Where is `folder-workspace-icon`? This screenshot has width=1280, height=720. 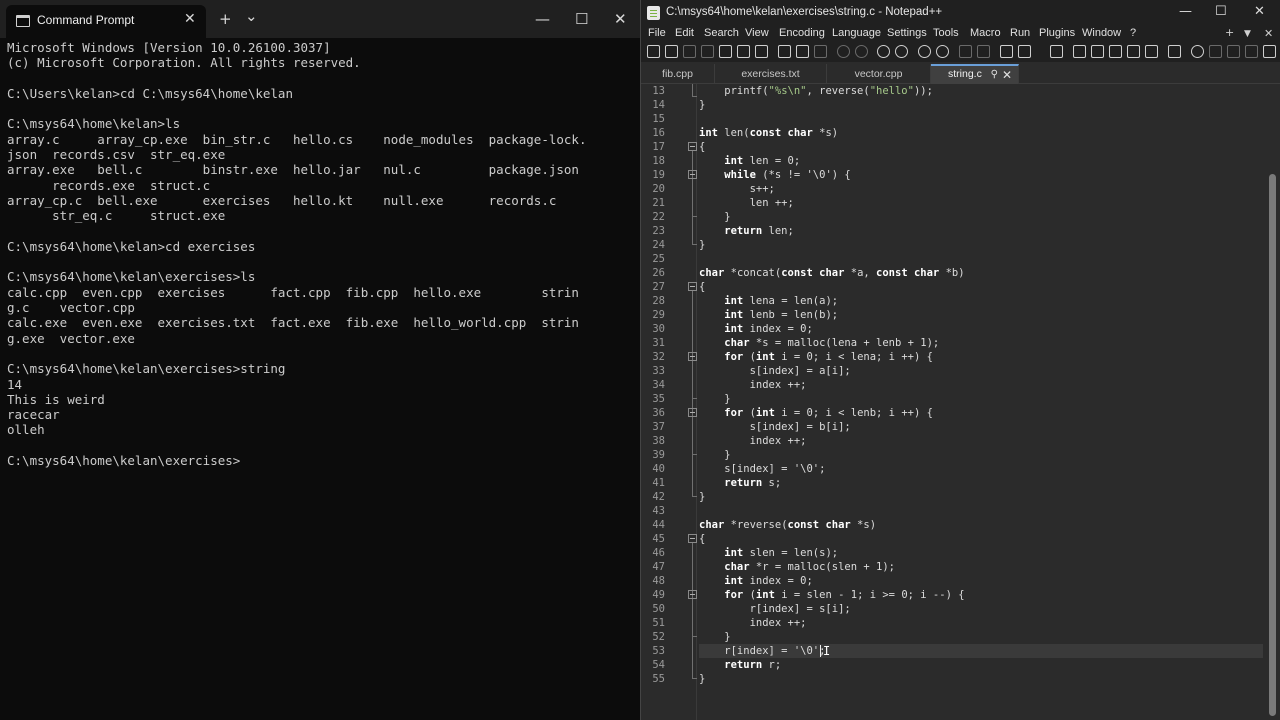
folder-workspace-icon is located at coordinates (1133, 51).